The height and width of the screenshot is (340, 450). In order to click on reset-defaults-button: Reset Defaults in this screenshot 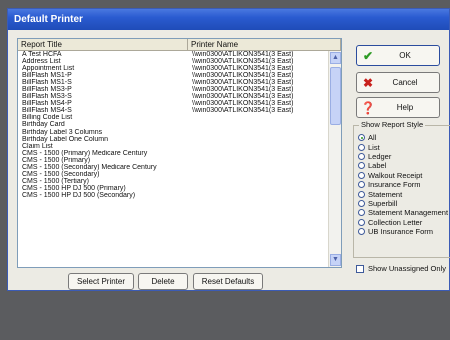, I will do `click(228, 281)`.